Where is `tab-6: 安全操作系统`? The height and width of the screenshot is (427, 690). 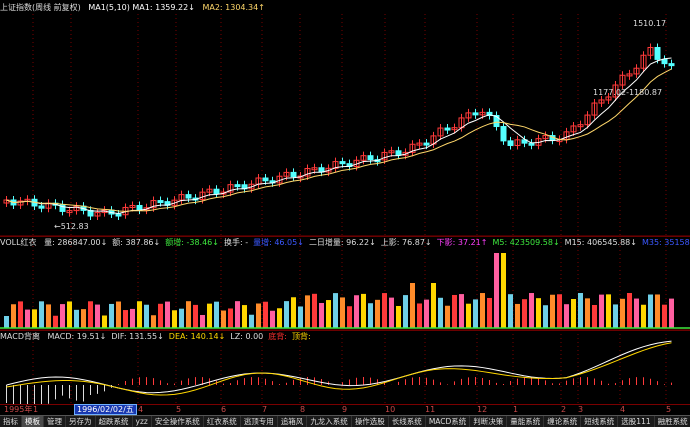 tab-6: 安全操作系统 is located at coordinates (178, 421).